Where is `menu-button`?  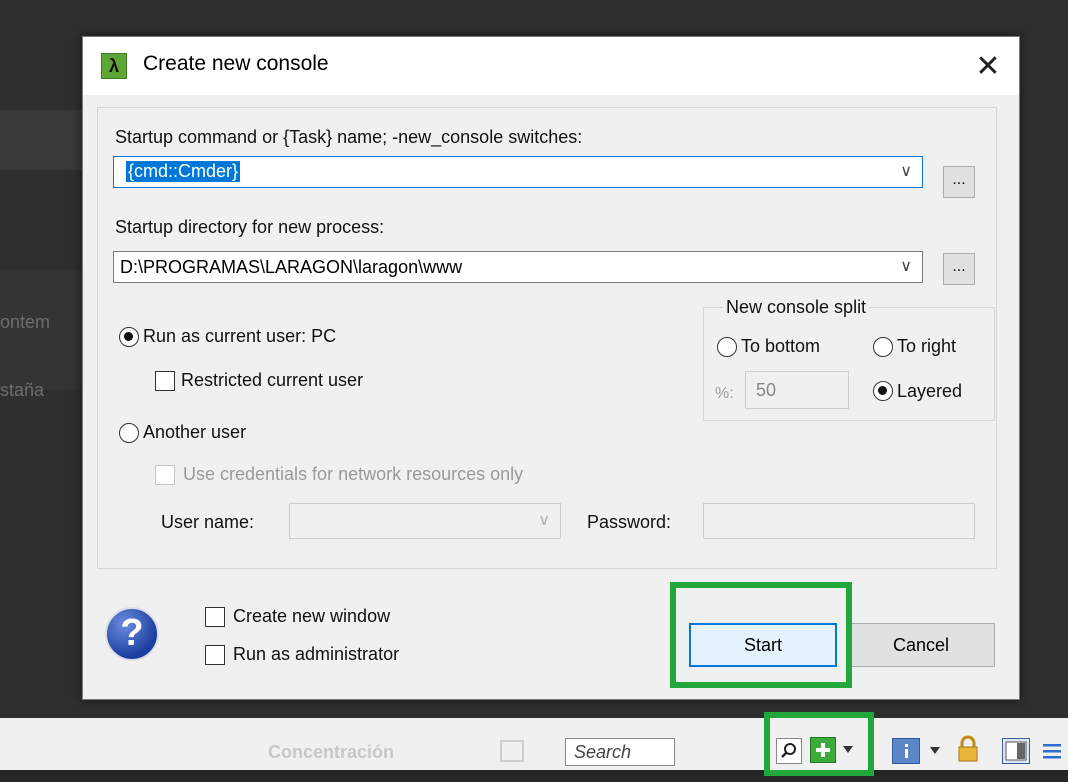
menu-button is located at coordinates (1052, 751).